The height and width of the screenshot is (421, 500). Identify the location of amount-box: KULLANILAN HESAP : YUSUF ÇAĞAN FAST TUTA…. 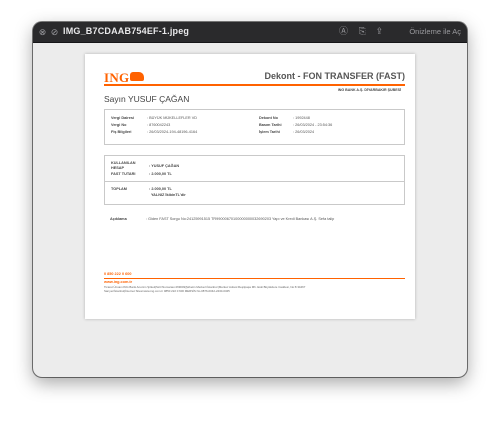
(254, 180).